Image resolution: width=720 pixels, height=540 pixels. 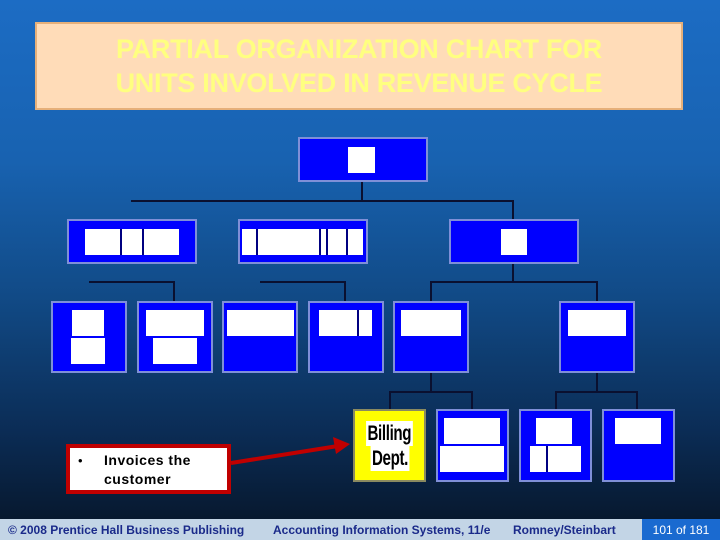 I want to click on callout-text: Invoices the customer, so click(x=147, y=470).